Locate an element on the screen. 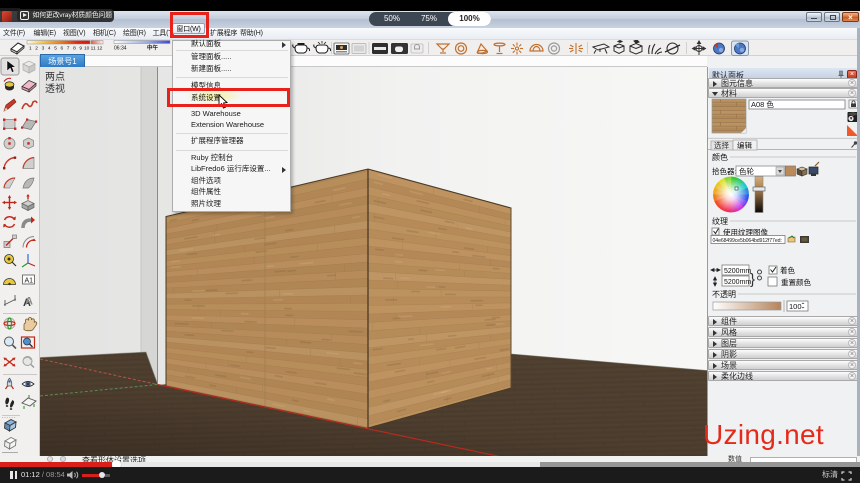  svg-text: 04e68499ce5b064bd912f77ed: is located at coordinates (747, 241).